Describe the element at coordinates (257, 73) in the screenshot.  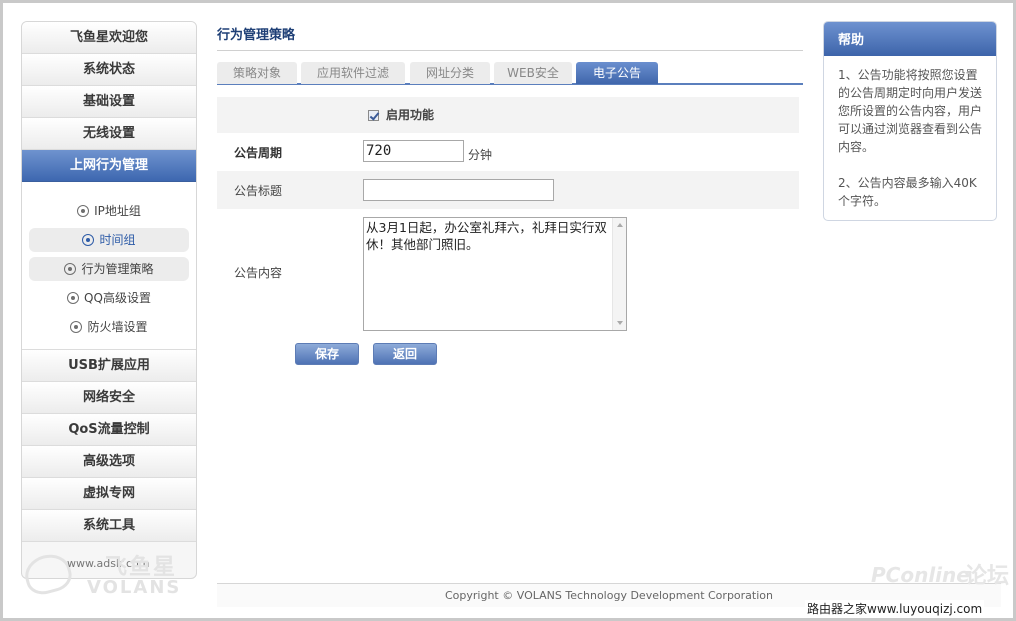
I see `tab-policy-object: 策略对象` at that location.